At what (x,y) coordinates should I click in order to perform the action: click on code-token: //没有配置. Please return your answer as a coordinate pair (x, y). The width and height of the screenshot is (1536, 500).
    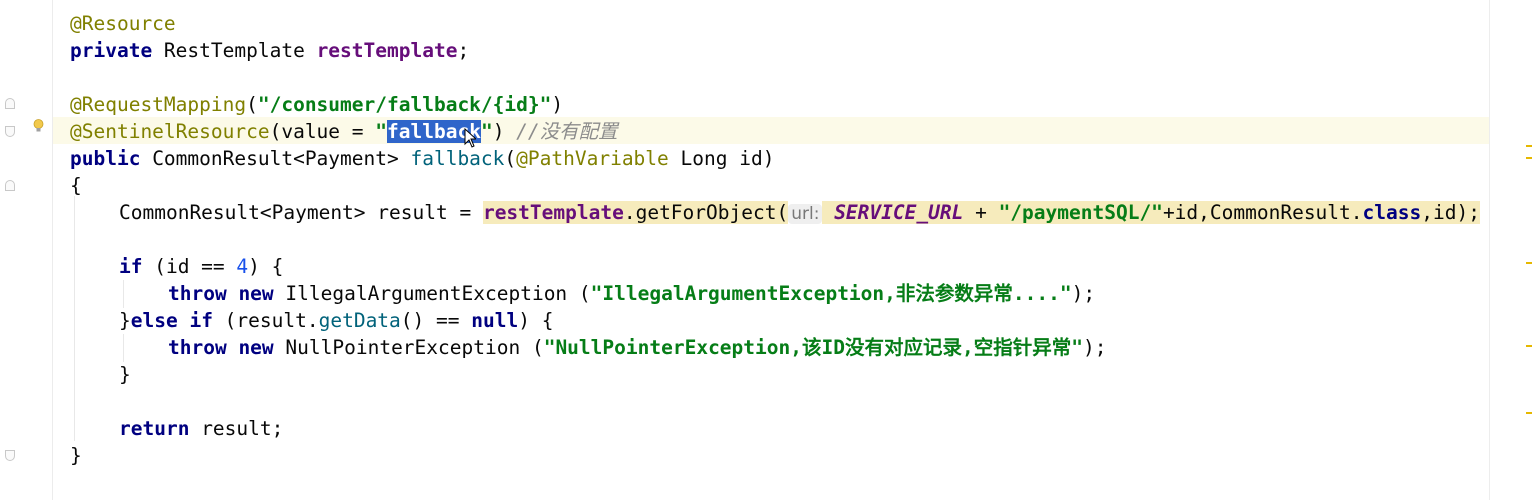
    Looking at the image, I should click on (567, 131).